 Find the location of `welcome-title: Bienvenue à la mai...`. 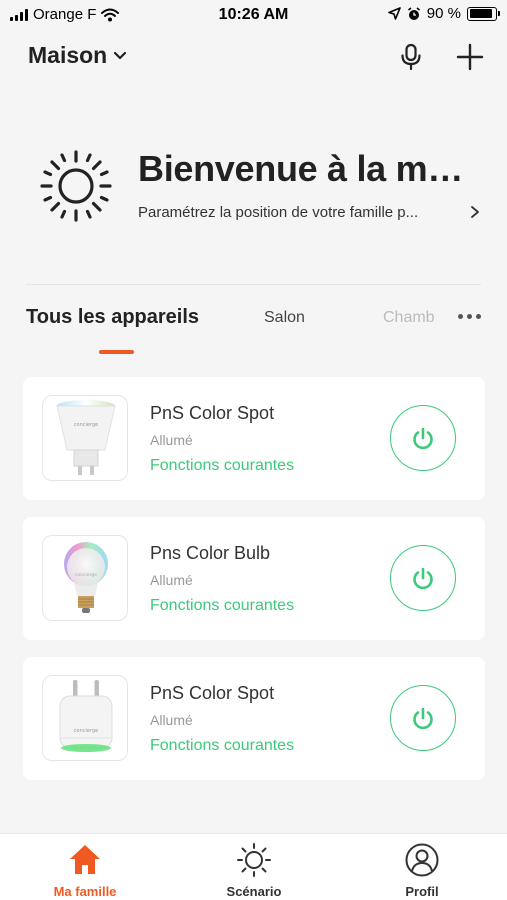

welcome-title: Bienvenue à la mai... is located at coordinates (308, 168).